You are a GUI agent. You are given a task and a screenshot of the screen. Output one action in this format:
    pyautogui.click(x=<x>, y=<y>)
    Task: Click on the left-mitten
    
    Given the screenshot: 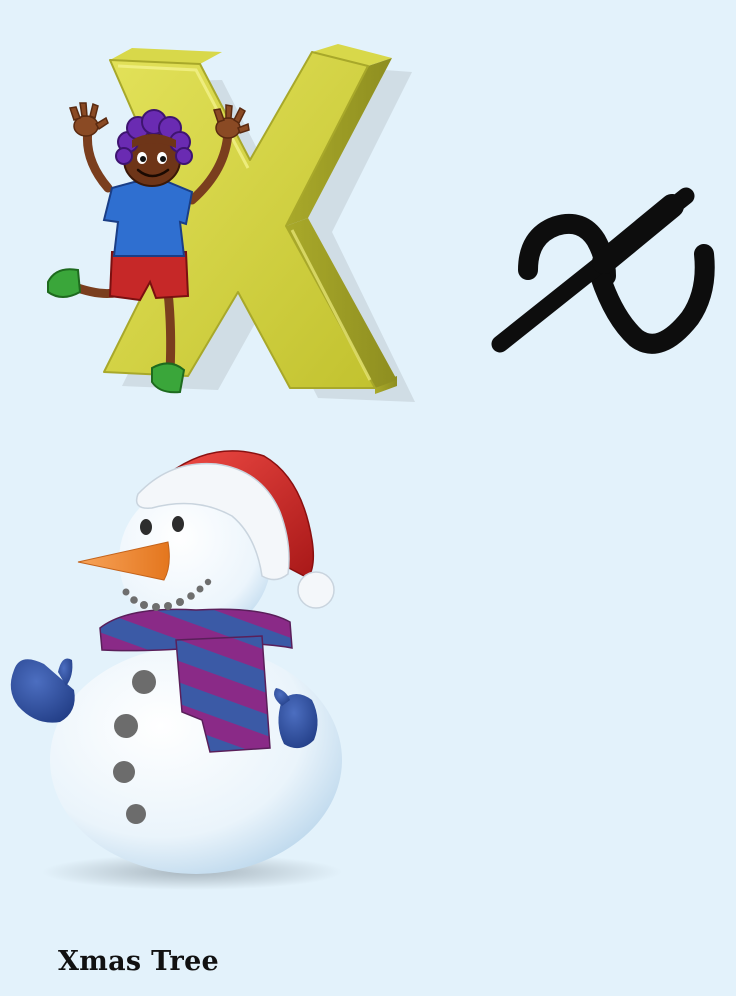 What is the action you would take?
    pyautogui.click(x=42, y=690)
    